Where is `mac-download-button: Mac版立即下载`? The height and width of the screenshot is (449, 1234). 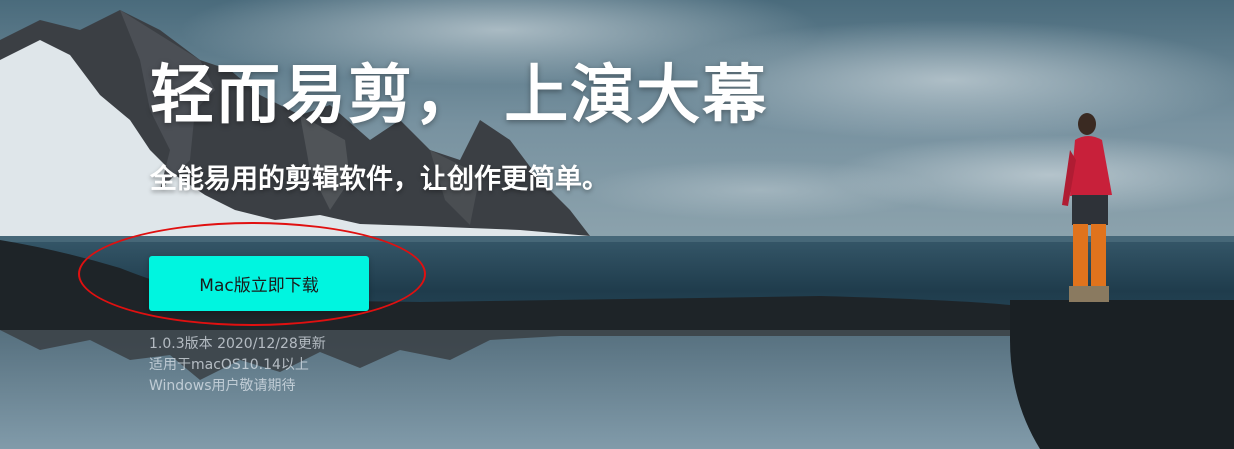
mac-download-button: Mac版立即下载 is located at coordinates (259, 283).